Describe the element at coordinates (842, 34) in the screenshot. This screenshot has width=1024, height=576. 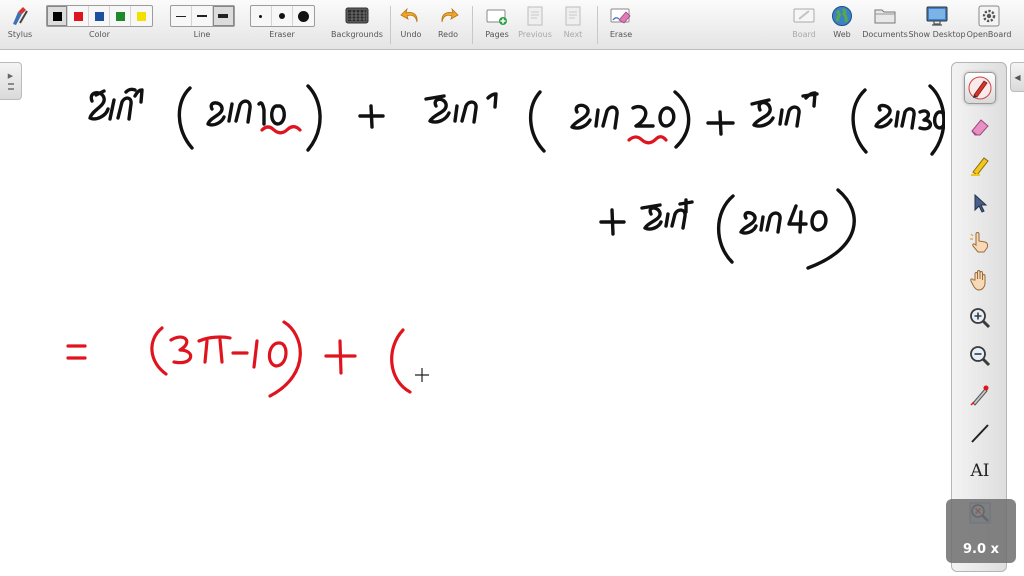
I see `web-label: Web` at that location.